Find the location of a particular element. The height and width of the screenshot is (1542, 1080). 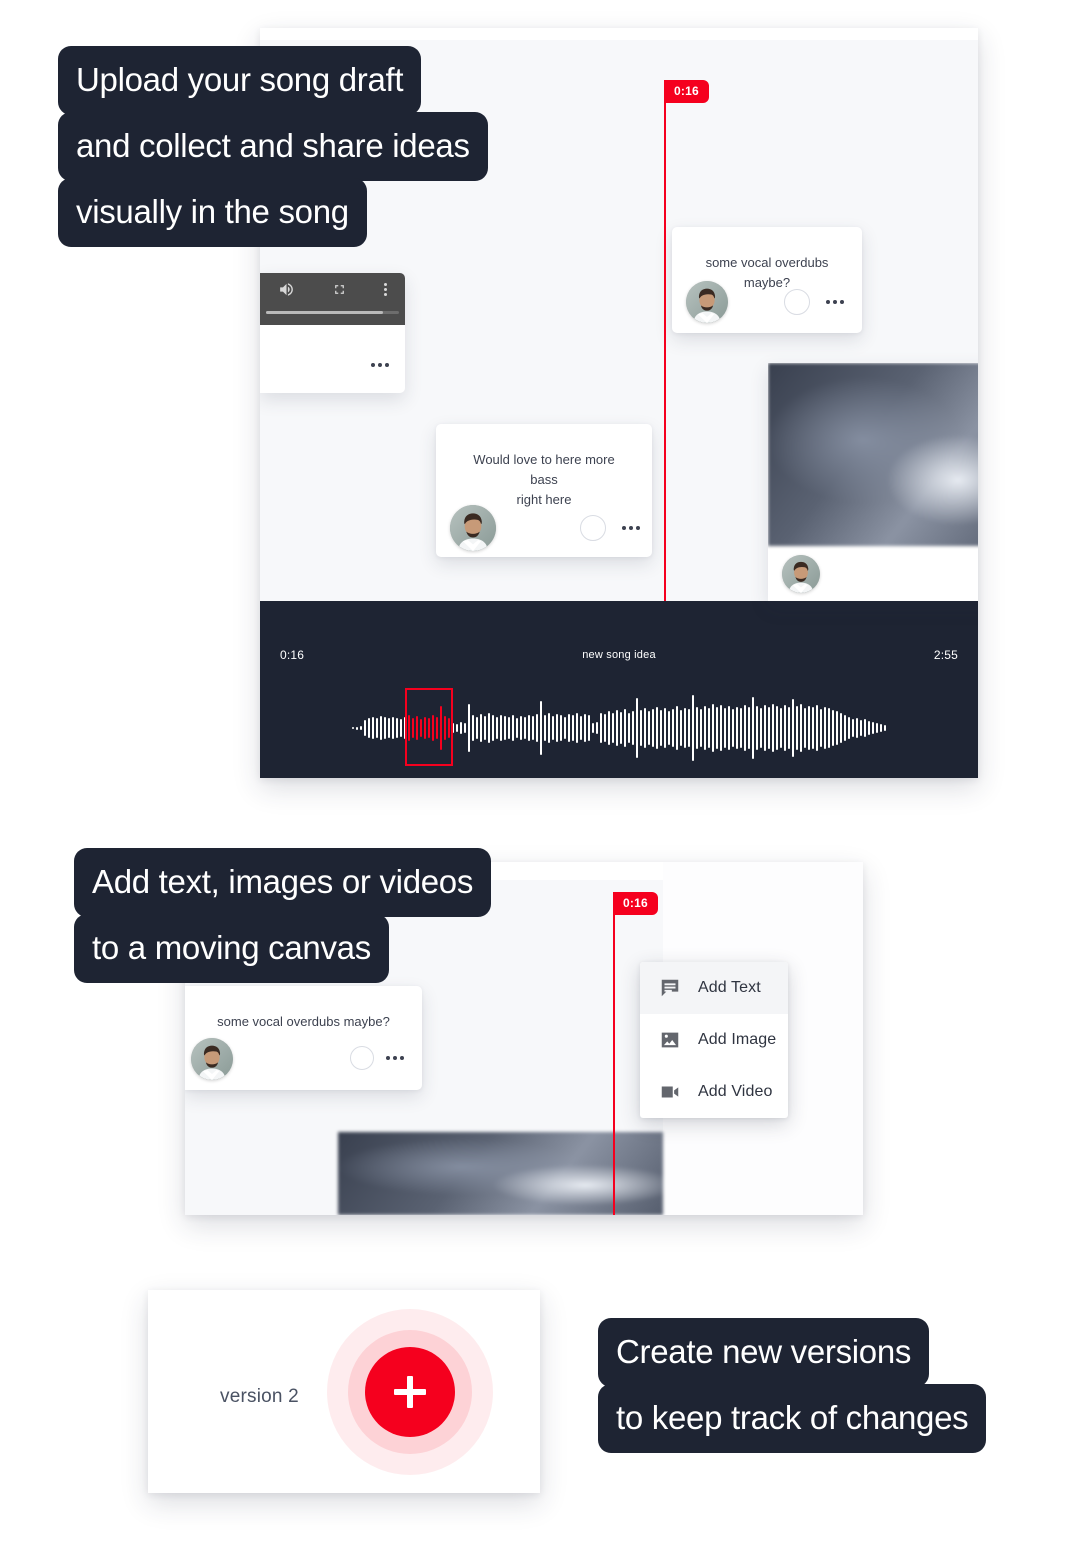

timeline-bar: 0:16 new song idea 2:55 is located at coordinates (619, 689).